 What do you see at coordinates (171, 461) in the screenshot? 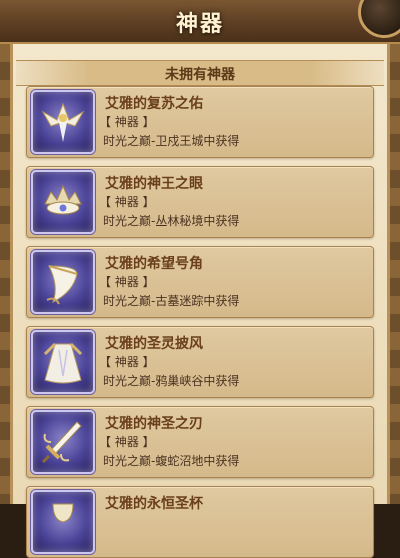
I see `artifact-source: 时光之巅-蝮蛇沼地中获得` at bounding box center [171, 461].